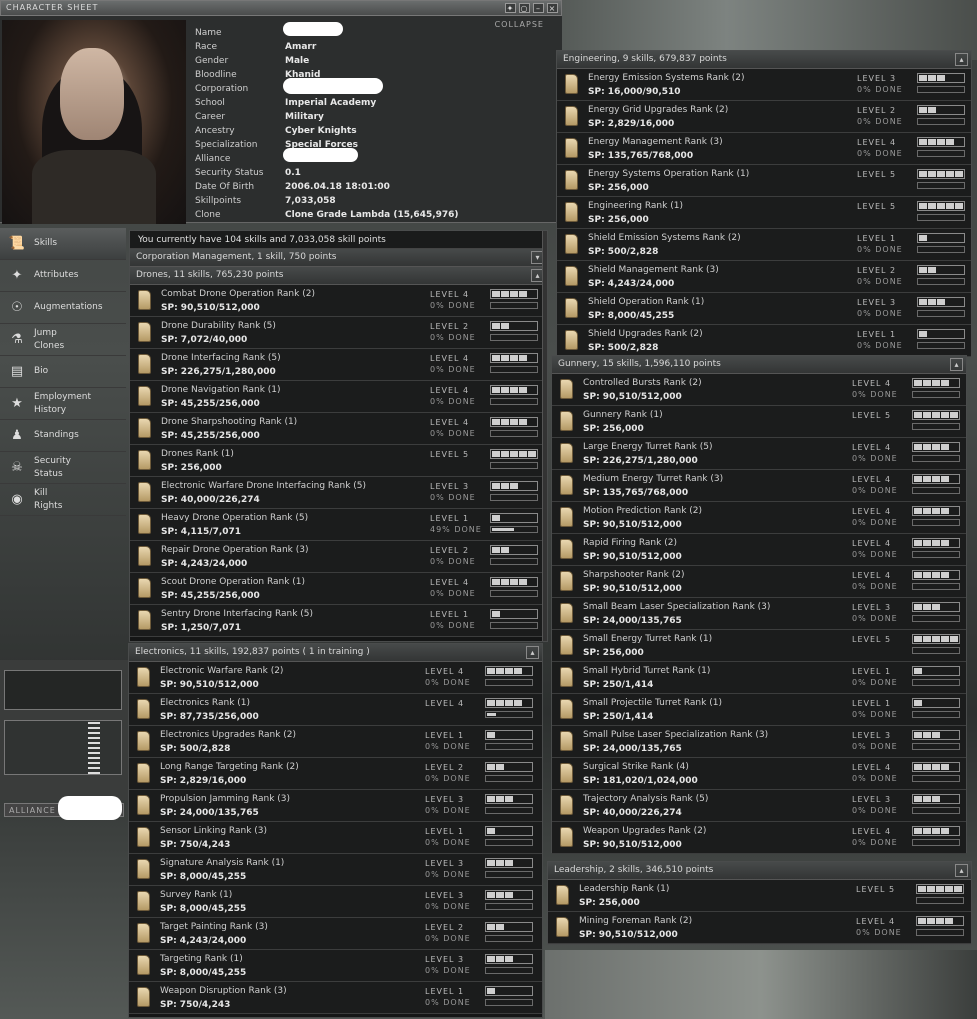  I want to click on window-titlebar: CHARACTER SHEET ✦ ○ – ×, so click(281, 8).